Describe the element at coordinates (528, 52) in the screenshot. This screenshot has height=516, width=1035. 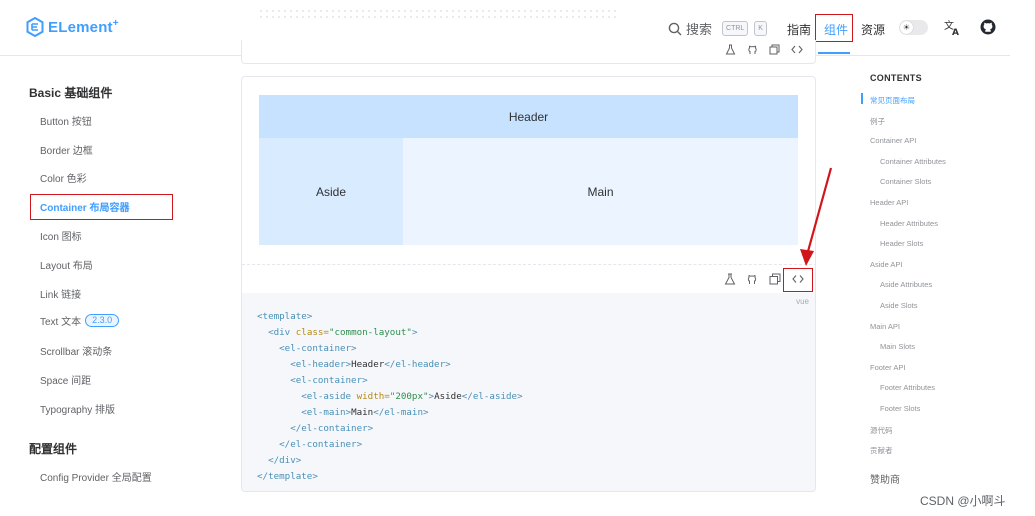
I see `previous-demo-toolbar` at that location.